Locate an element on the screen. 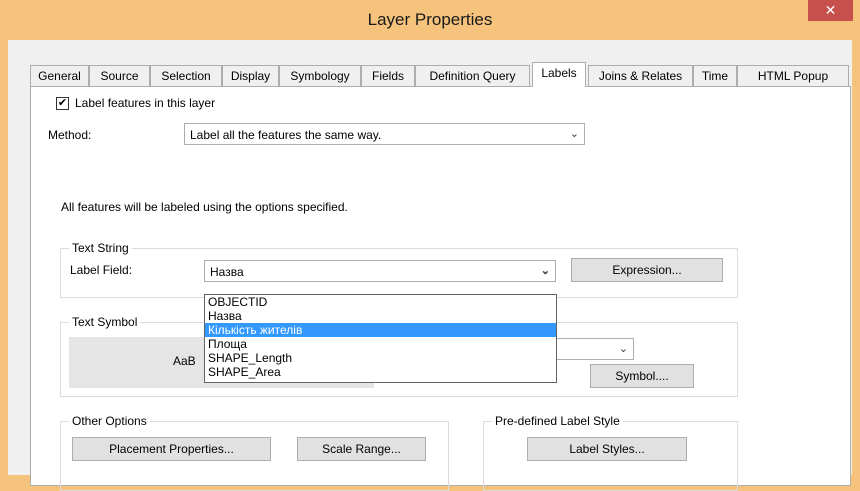 The height and width of the screenshot is (491, 860). tab-definition-query: Definition Query is located at coordinates (472, 75).